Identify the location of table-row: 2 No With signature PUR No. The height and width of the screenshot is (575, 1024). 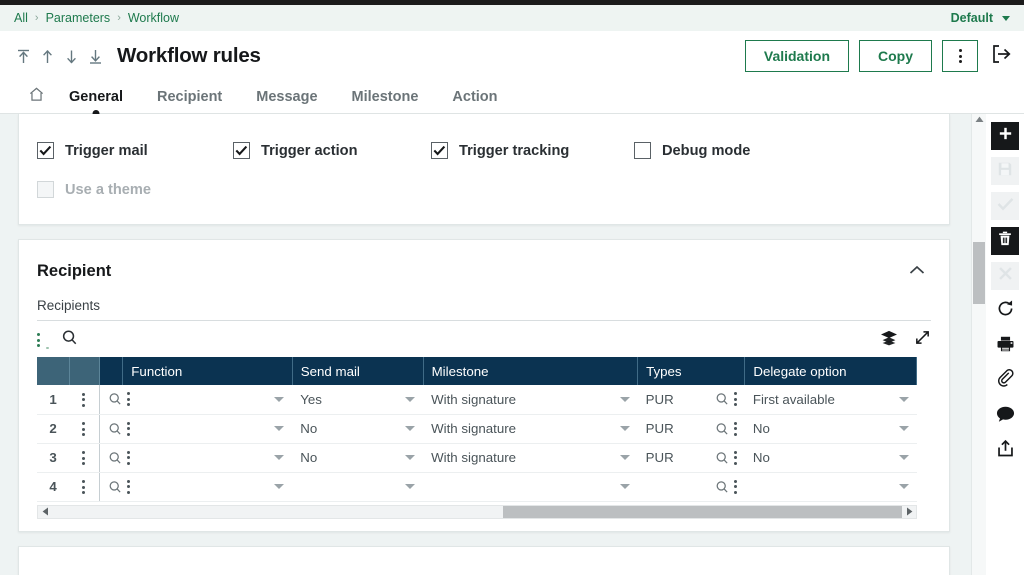
(477, 429).